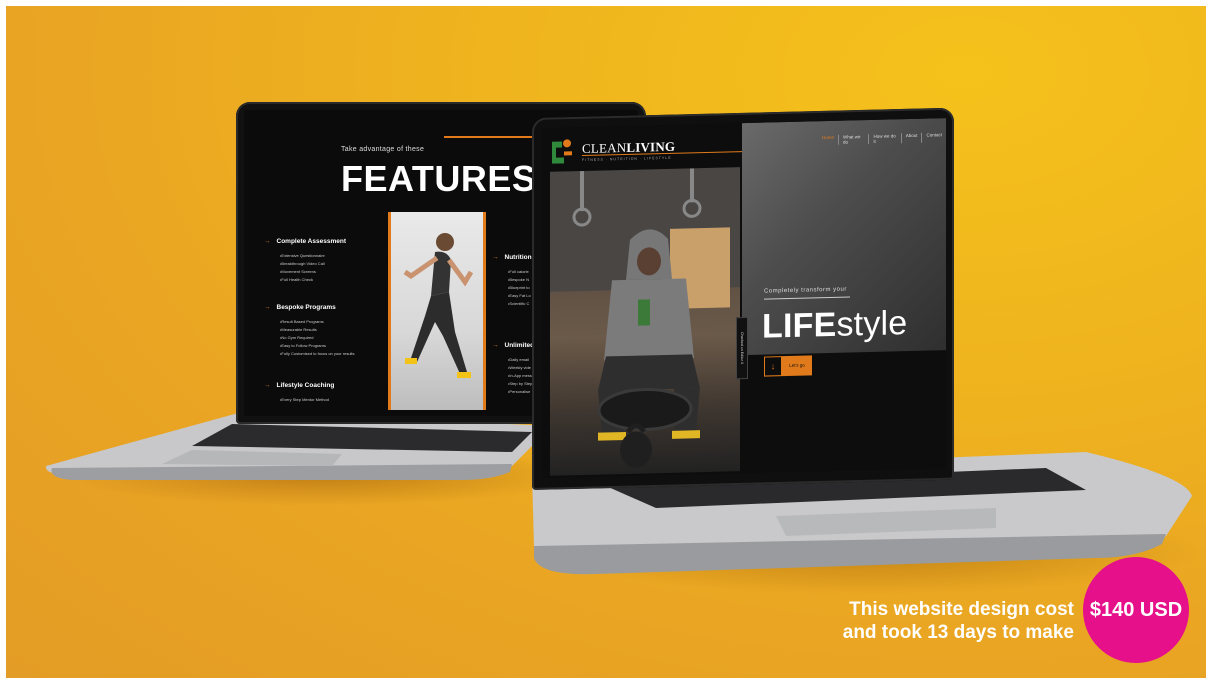  I want to click on list-item: Bespoke N, so click(519, 280).